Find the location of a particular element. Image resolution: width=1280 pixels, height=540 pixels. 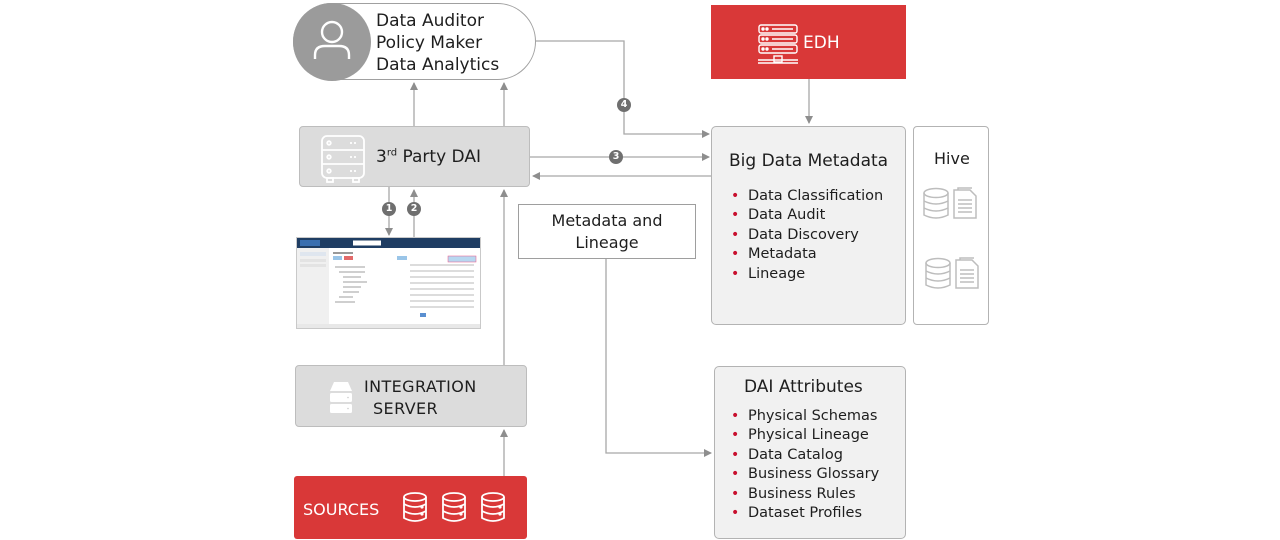

role-data-auditor: Data Auditor is located at coordinates (430, 21).